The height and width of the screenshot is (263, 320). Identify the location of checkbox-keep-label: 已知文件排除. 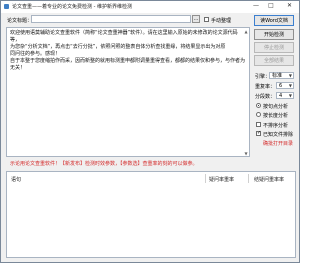
(278, 135).